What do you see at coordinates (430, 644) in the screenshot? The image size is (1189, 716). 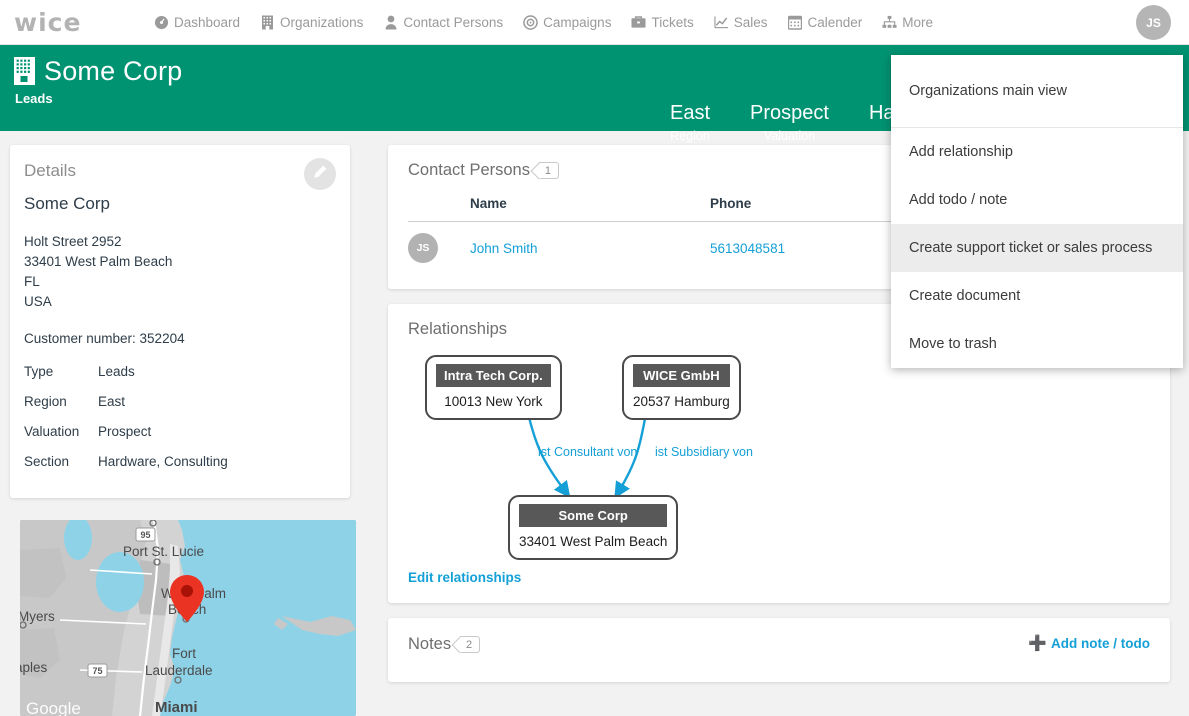 I see `notes-title: Notes` at bounding box center [430, 644].